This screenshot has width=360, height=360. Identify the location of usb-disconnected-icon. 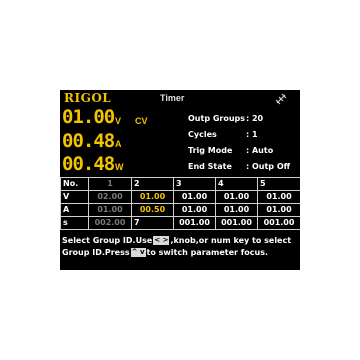
(281, 99).